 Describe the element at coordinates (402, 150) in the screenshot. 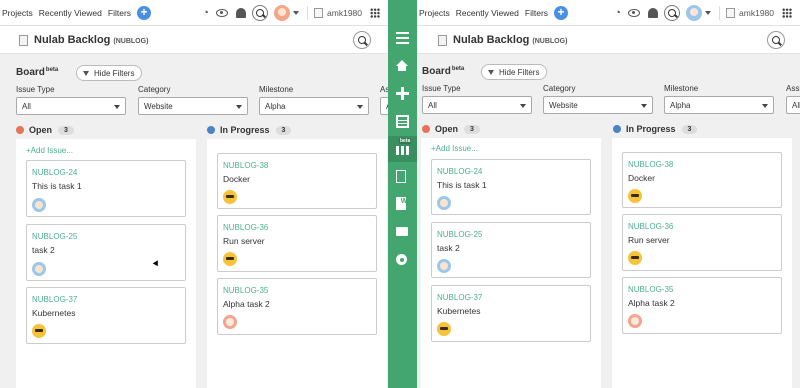

I see `board-icon` at that location.